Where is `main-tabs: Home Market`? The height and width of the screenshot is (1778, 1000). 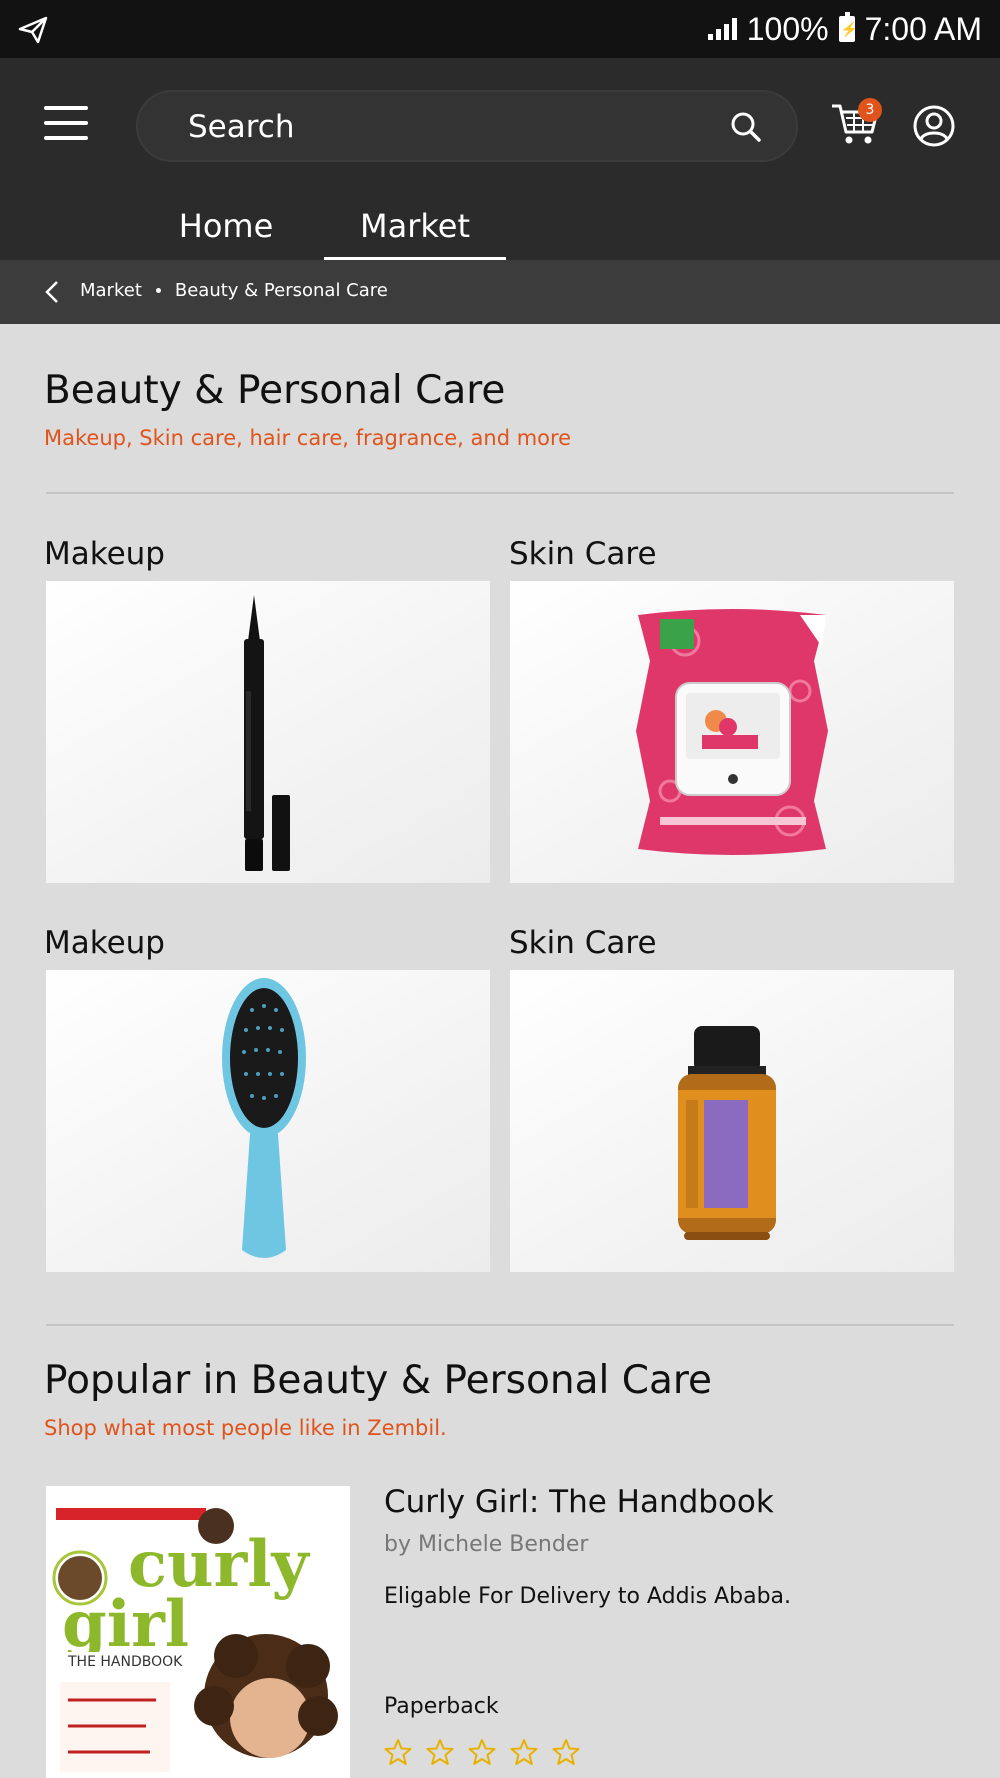
main-tabs: Home Market is located at coordinates (500, 231).